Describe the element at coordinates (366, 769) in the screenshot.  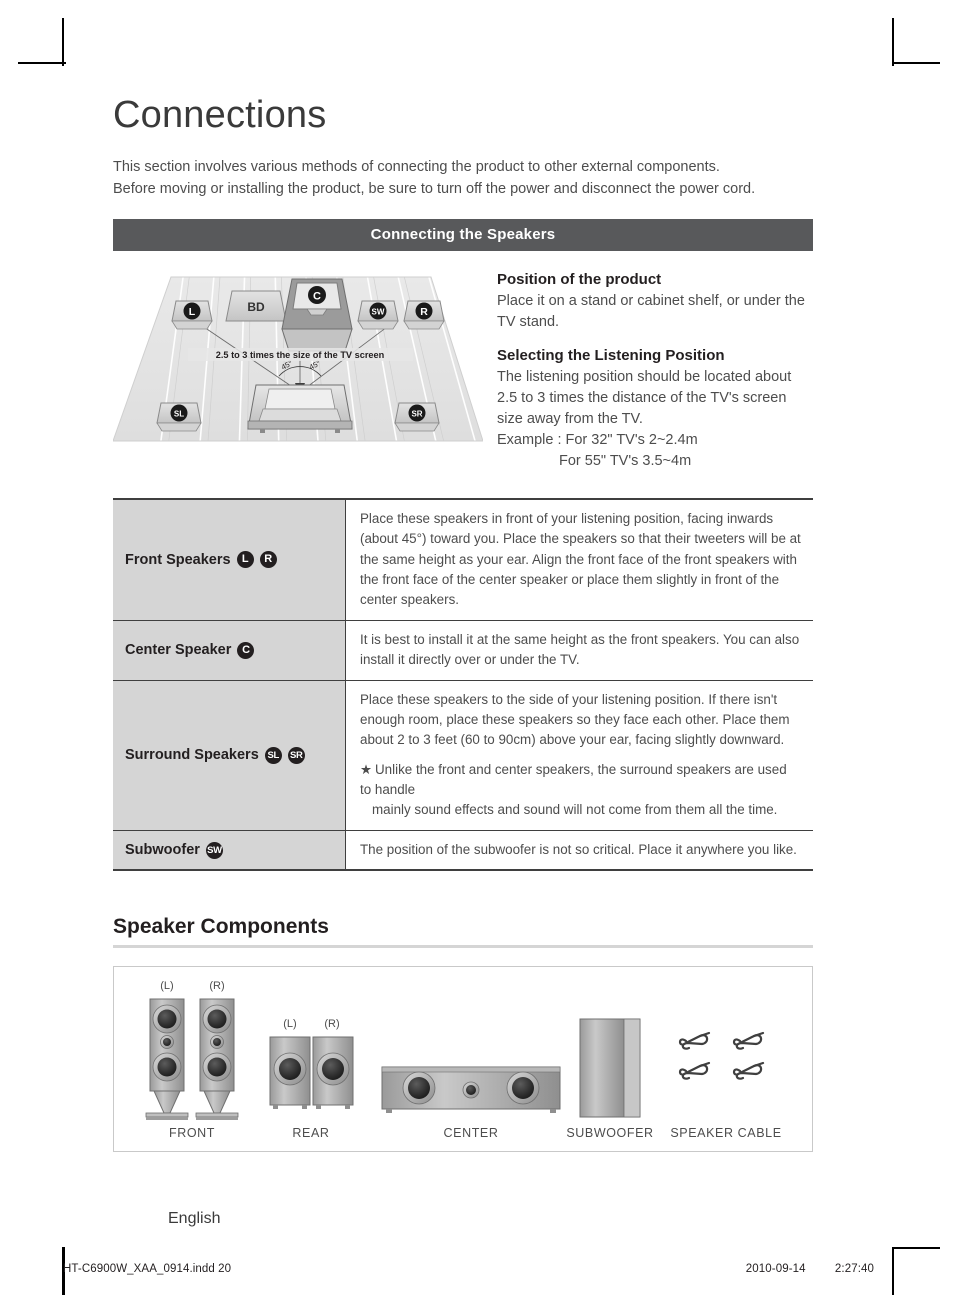
I see `note-star-icon: ★` at that location.